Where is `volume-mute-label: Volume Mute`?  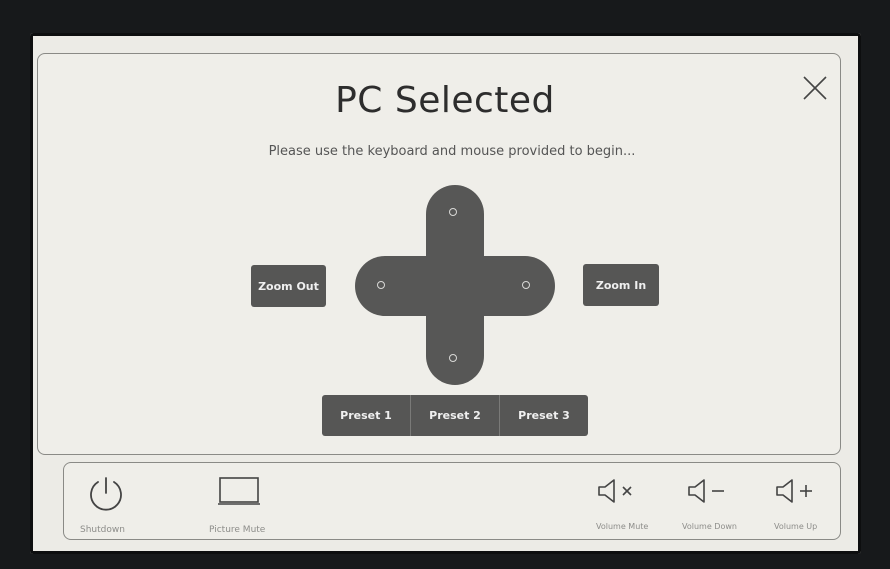 volume-mute-label: Volume Mute is located at coordinates (622, 526).